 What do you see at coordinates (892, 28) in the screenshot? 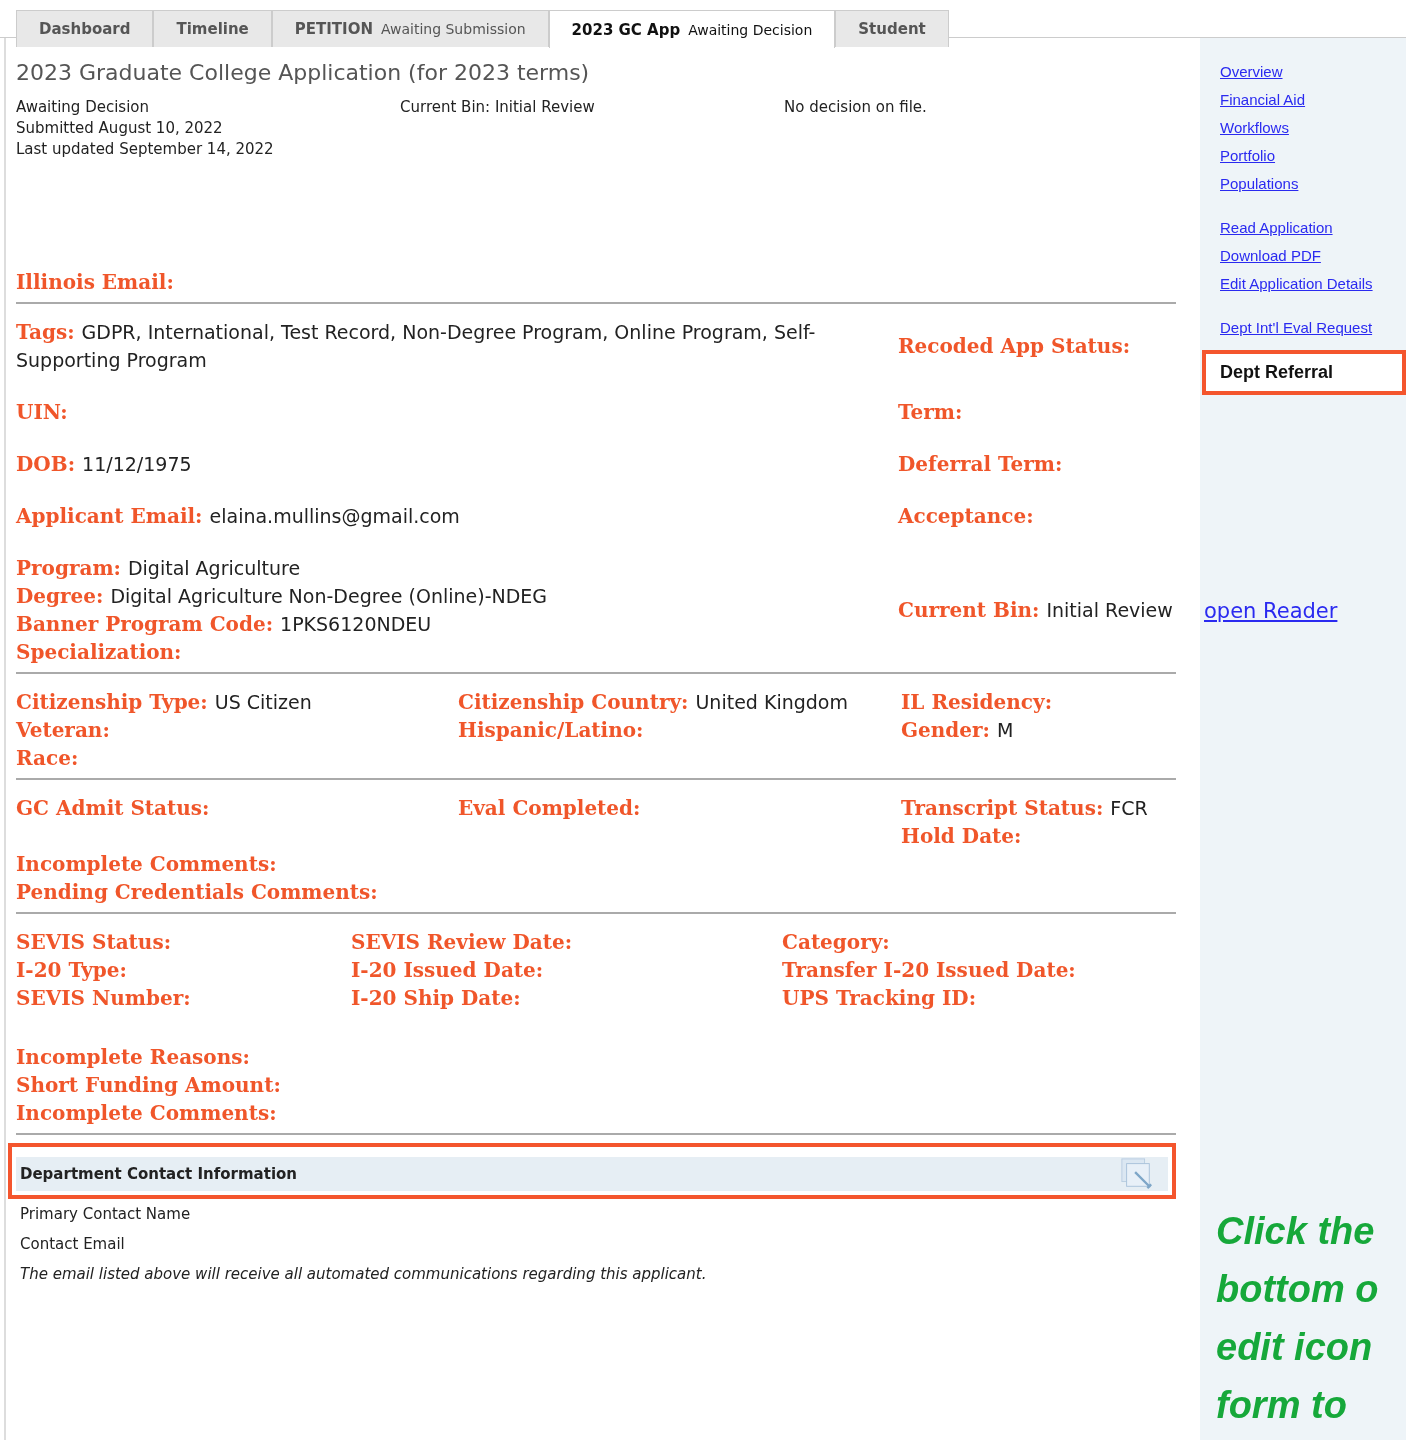
I see `tab: Student` at bounding box center [892, 28].